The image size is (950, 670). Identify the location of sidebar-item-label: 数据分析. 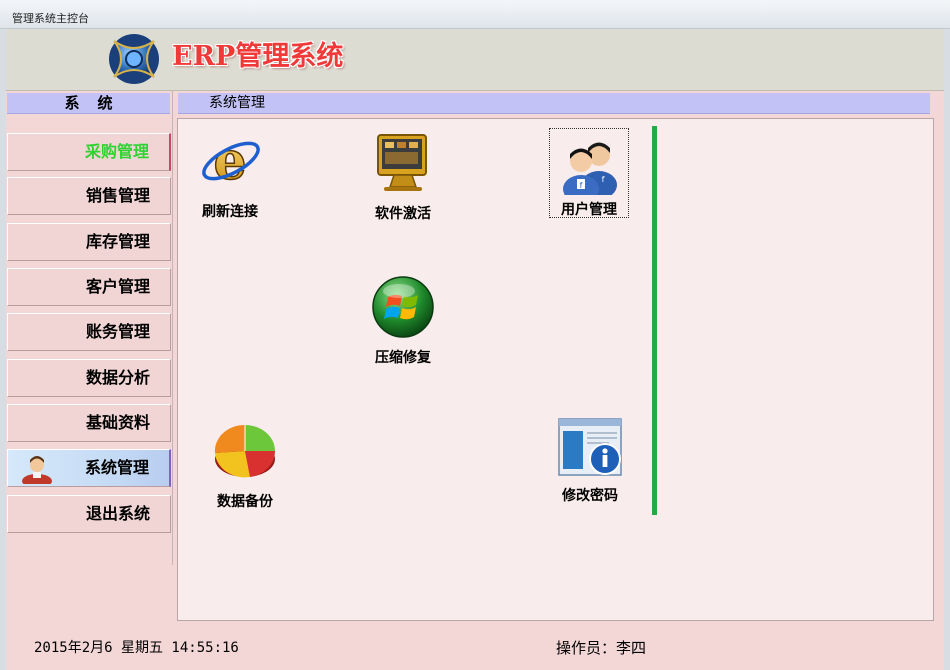
(117, 377).